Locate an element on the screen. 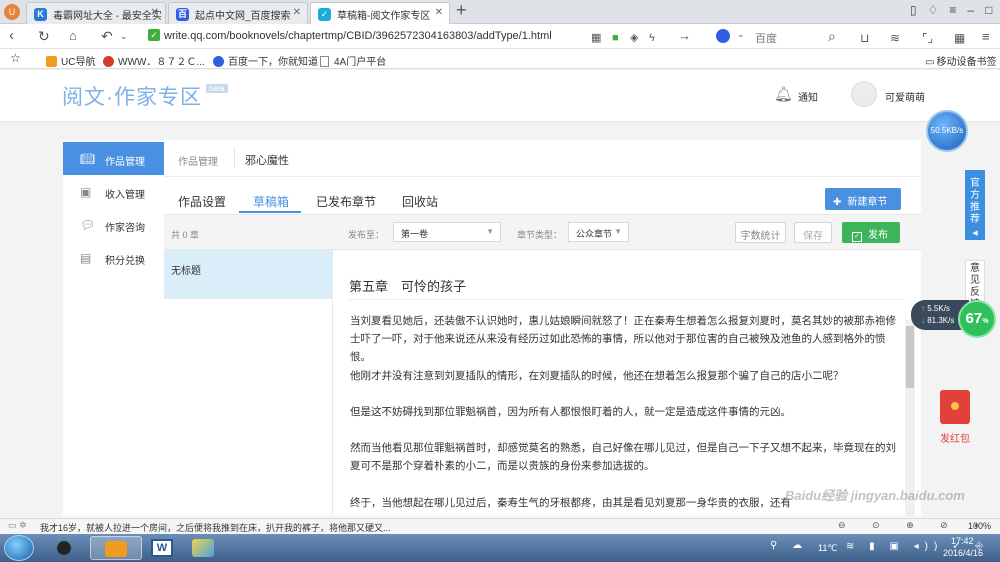 The height and width of the screenshot is (562, 1000). tab-baidu-search: 百 起点中文网_百度搜索 ✕ is located at coordinates (238, 13).